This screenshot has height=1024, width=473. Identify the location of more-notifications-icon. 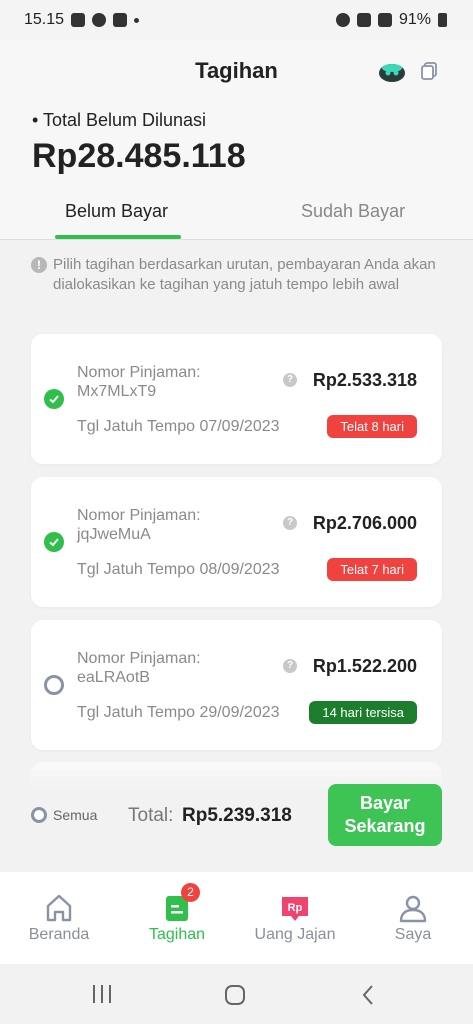
(137, 20).